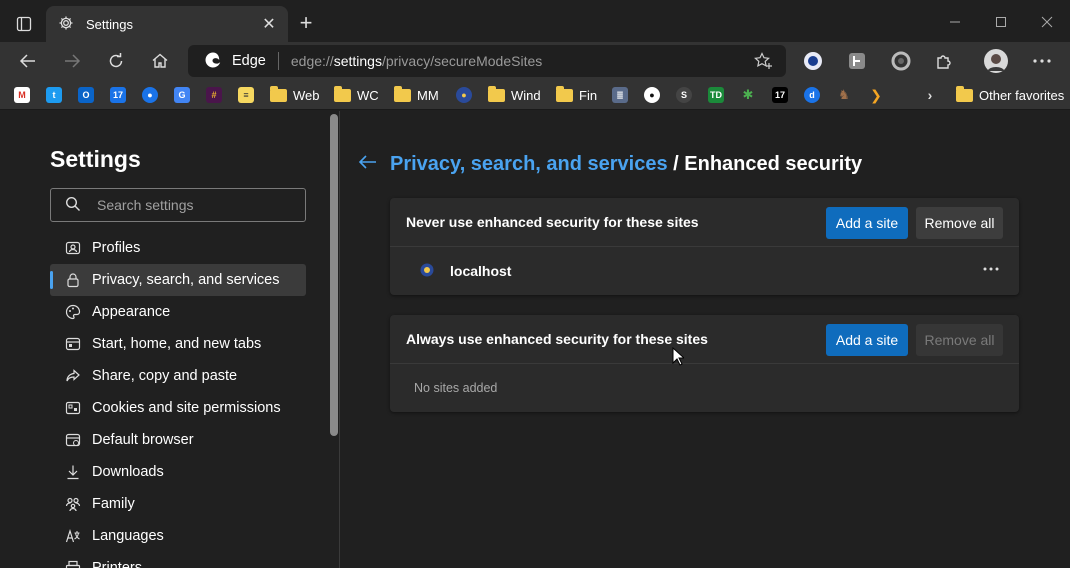  I want to click on never-add-site-button: Add a site, so click(867, 223).